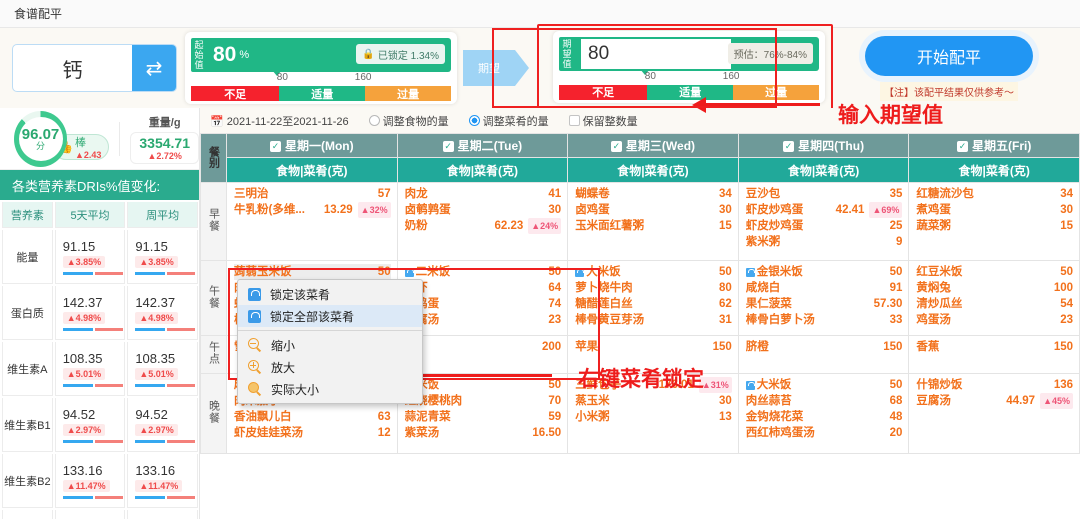  What do you see at coordinates (994, 145) in the screenshot?
I see `day-header-4: ✓ 星期五(Fri)` at bounding box center [994, 145].